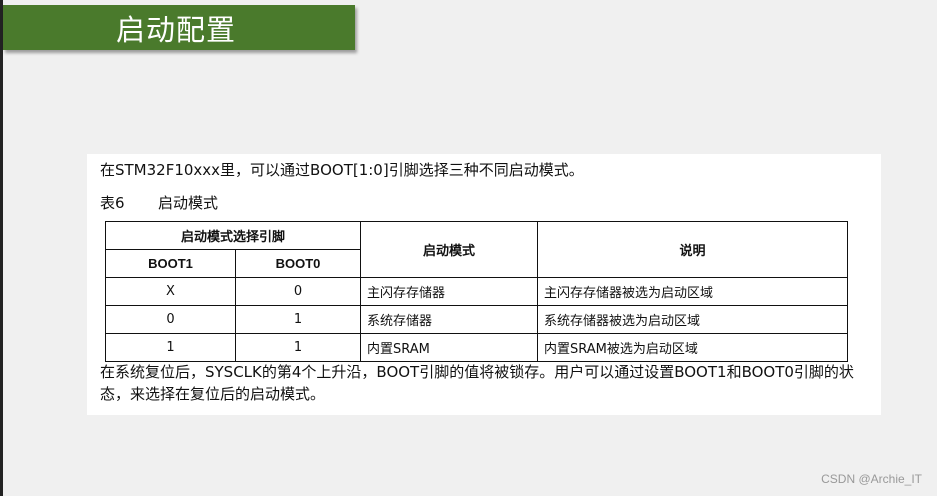 The image size is (937, 496). Describe the element at coordinates (449, 291) in the screenshot. I see `cell-mode: 主闪存存储器` at that location.